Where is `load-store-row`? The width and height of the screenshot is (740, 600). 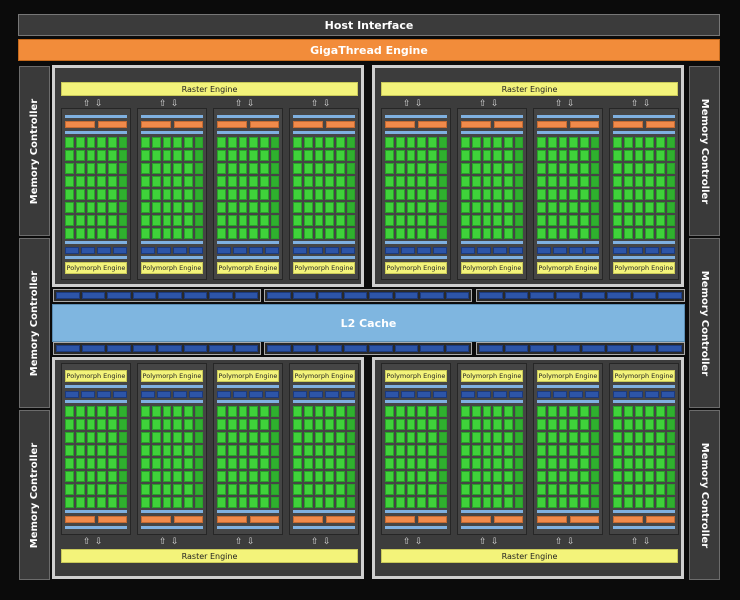 load-store-row is located at coordinates (96, 250).